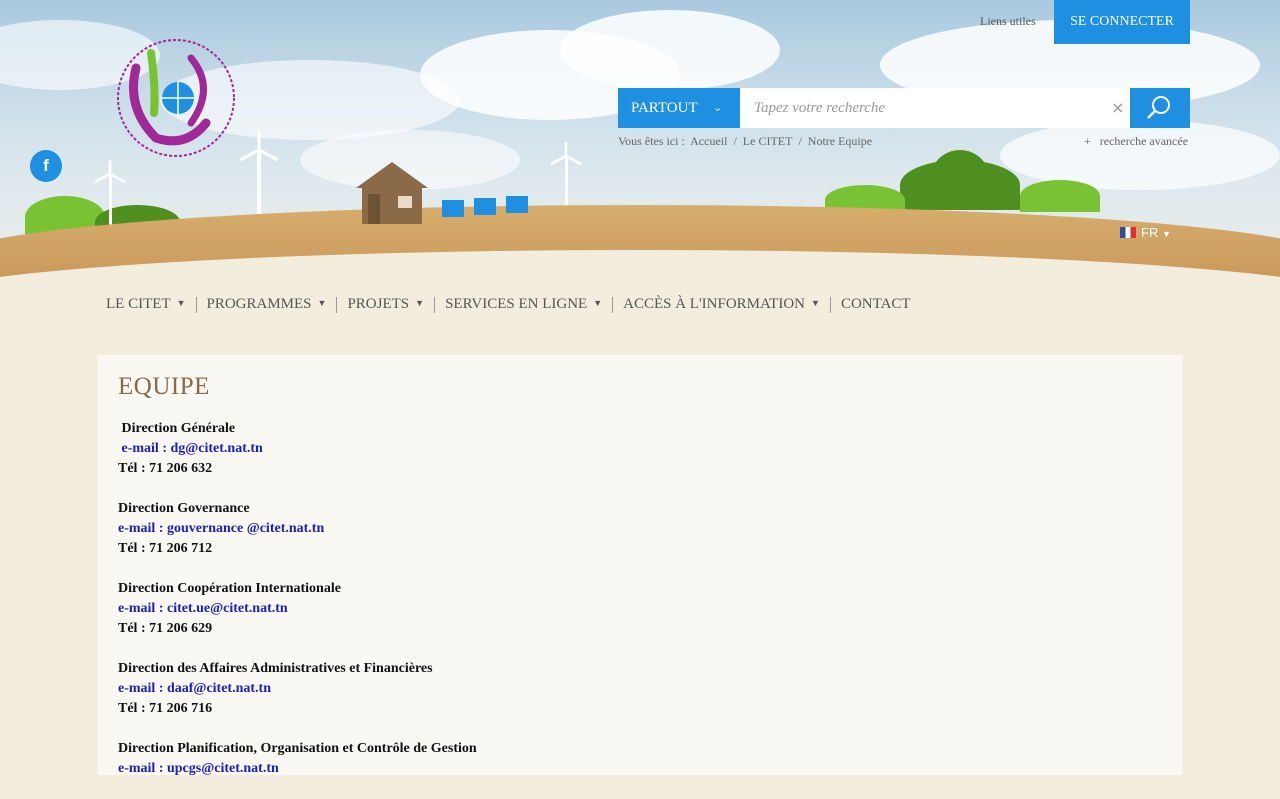 The image size is (1280, 799). Describe the element at coordinates (664, 108) in the screenshot. I see `search-scope-label: PARTOUT` at that location.